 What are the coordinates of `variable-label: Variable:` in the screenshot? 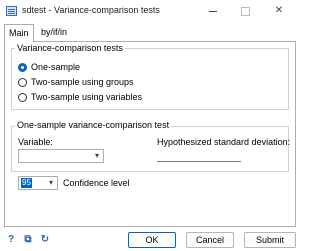 It's located at (35, 142).